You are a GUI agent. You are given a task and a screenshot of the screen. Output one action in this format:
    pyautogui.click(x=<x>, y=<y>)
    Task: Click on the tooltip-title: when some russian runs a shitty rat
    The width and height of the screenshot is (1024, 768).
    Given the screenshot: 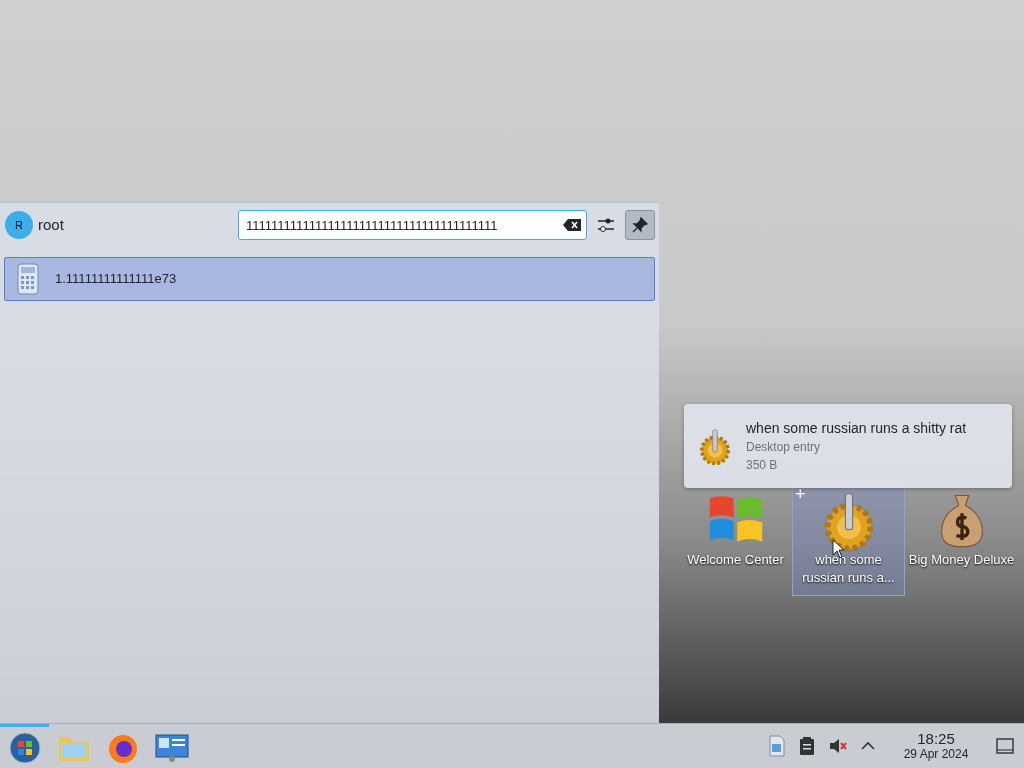 What is the action you would take?
    pyautogui.click(x=856, y=428)
    